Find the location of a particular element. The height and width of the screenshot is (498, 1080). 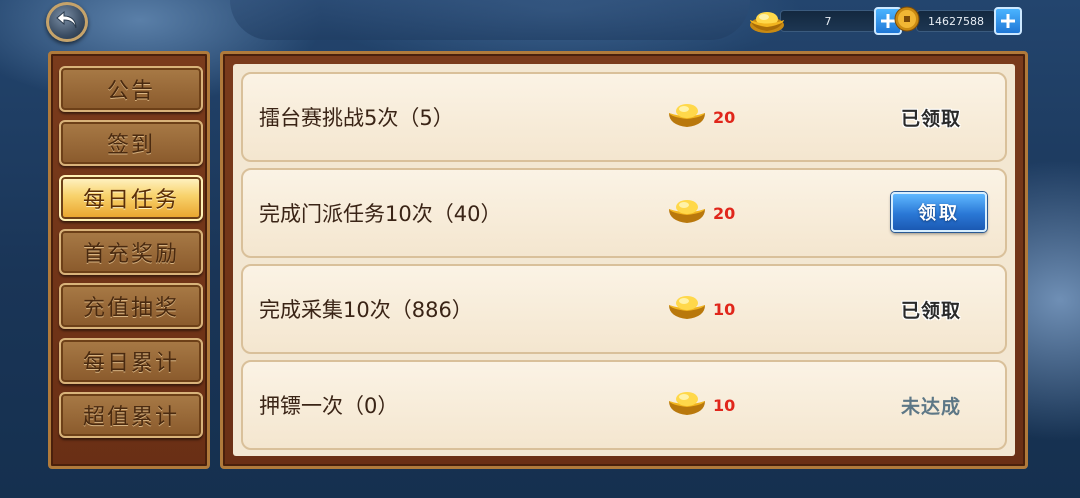

sidebar-item-announcement: 公告 is located at coordinates (131, 89).